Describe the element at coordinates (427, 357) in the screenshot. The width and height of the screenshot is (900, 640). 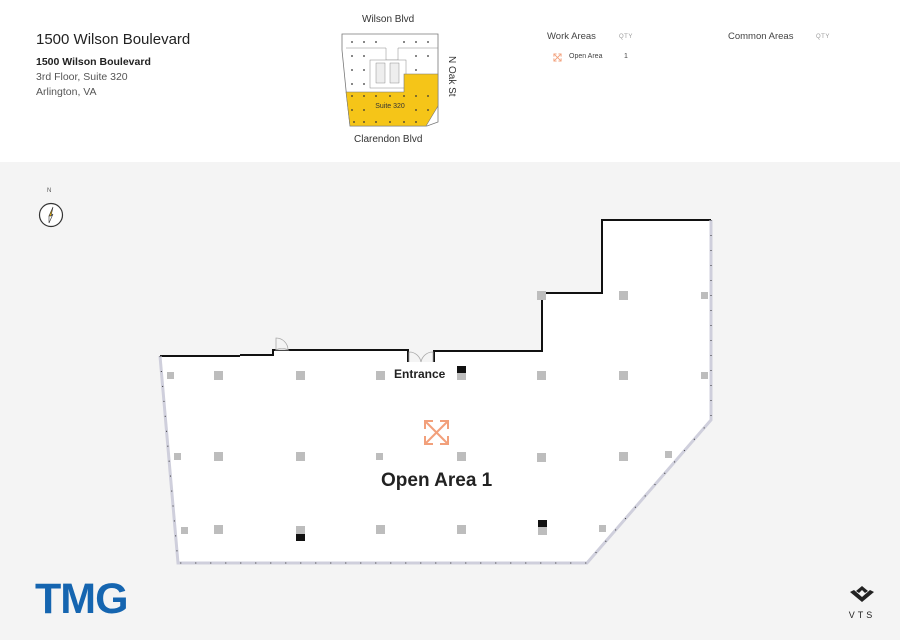
I see `entrance-door-right` at that location.